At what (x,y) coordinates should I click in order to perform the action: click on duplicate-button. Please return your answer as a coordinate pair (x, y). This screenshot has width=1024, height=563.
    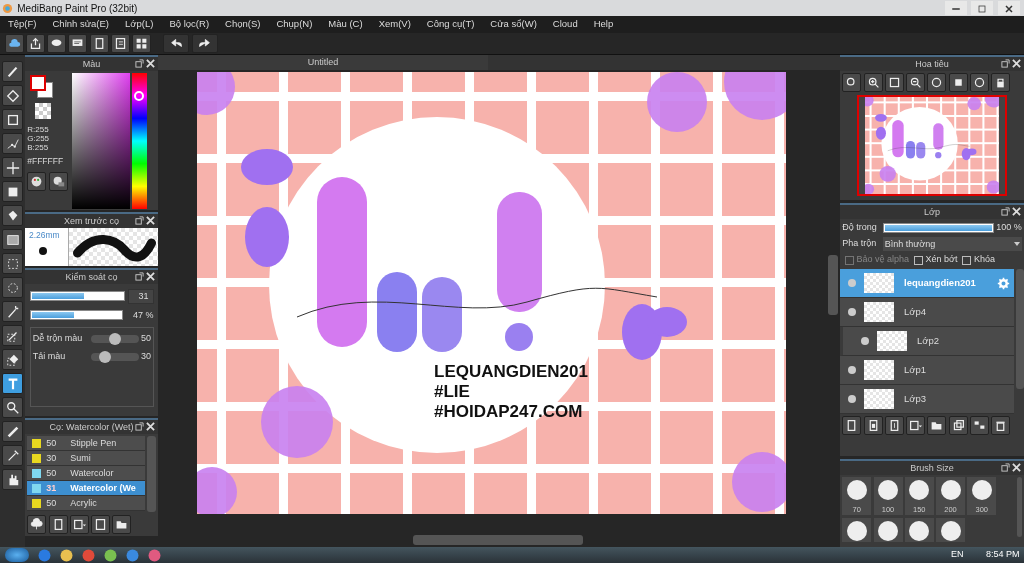
    Looking at the image, I should click on (958, 426).